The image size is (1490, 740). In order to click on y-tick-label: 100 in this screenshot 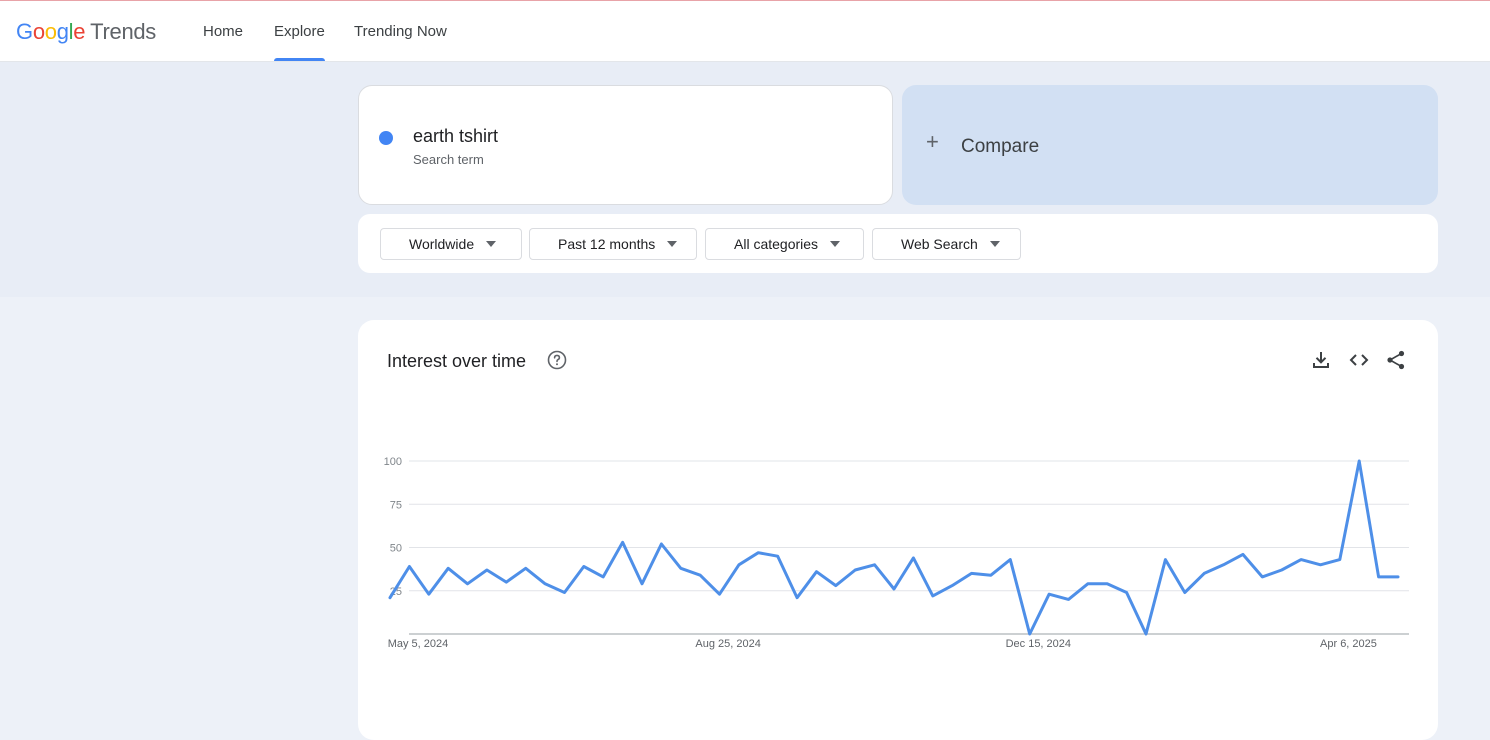, I will do `click(393, 462)`.